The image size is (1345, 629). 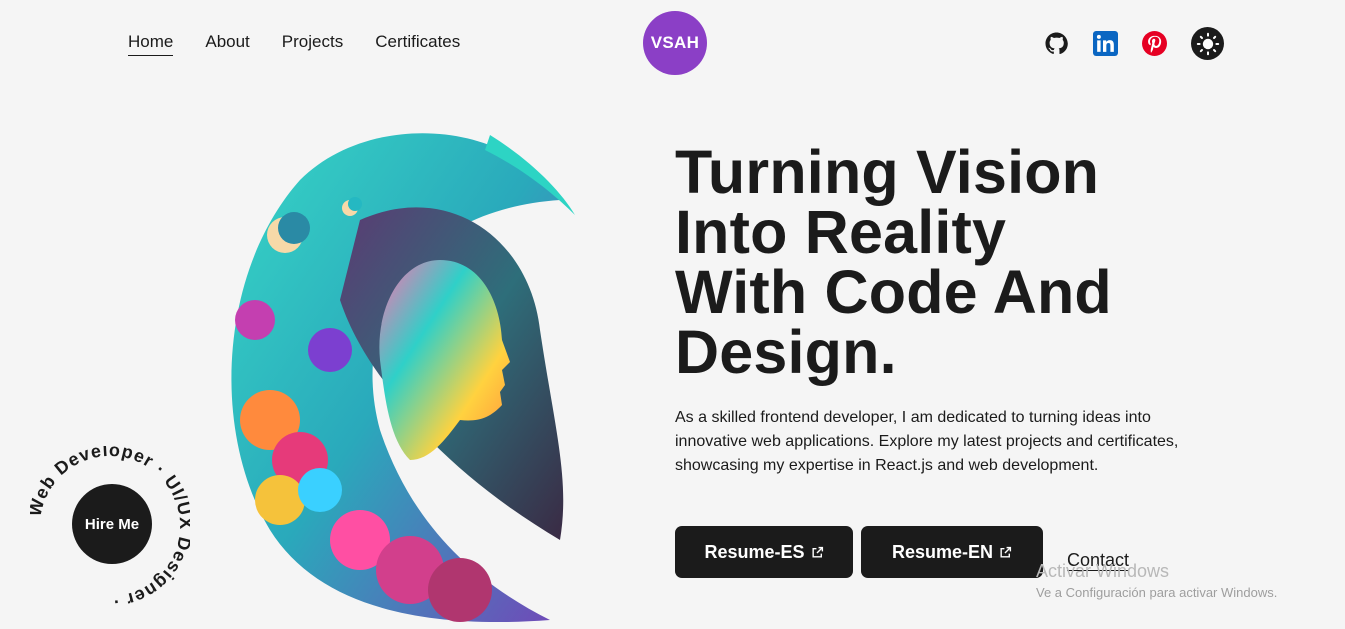 What do you see at coordinates (1103, 571) in the screenshot?
I see `windows-activation-title: Activar Windows` at bounding box center [1103, 571].